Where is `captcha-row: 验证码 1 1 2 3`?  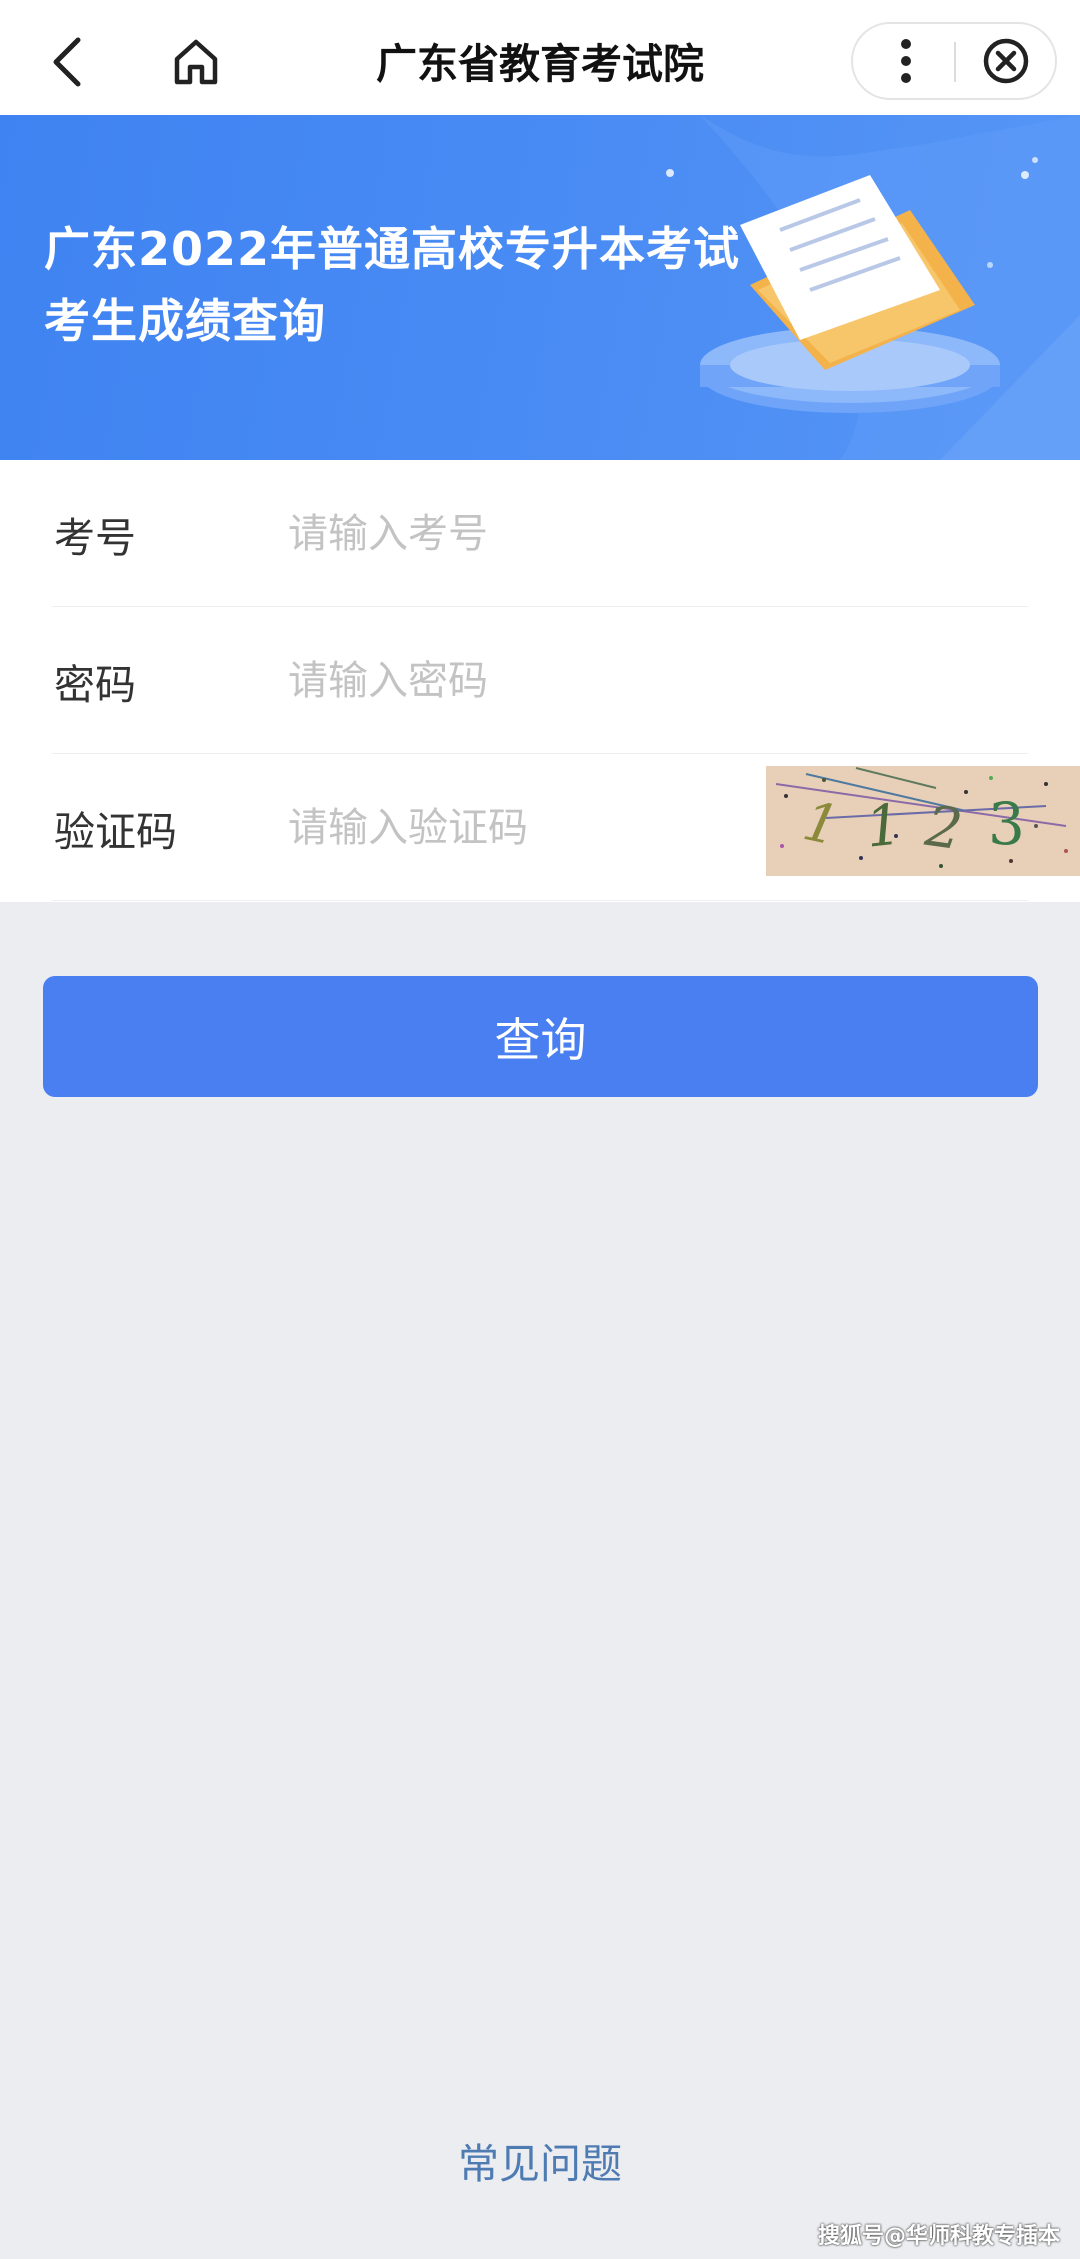
captcha-row: 验证码 1 1 2 3 is located at coordinates (566, 827).